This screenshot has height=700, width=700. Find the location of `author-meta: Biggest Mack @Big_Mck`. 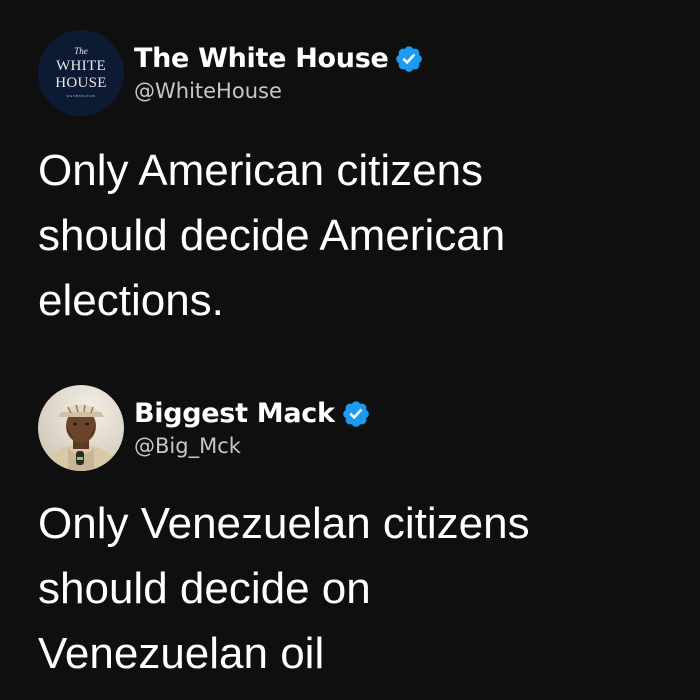

author-meta: Biggest Mack @Big_Mck is located at coordinates (252, 428).